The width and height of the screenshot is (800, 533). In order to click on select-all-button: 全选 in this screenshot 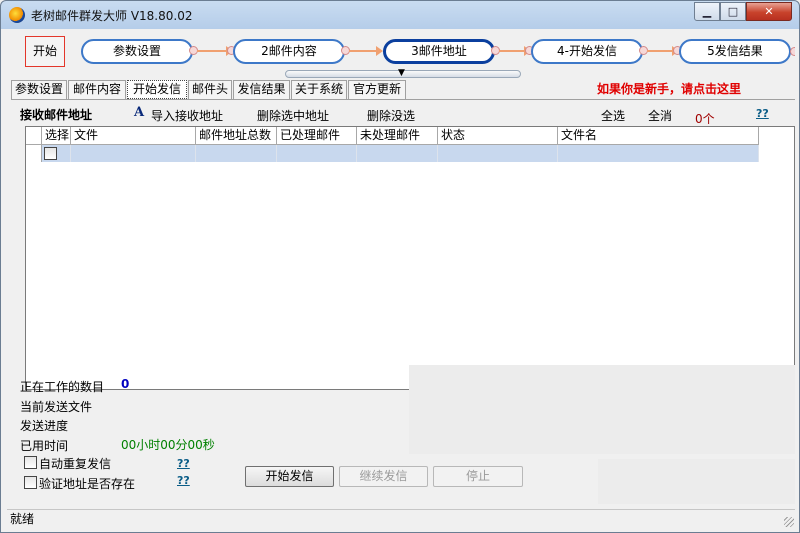, I will do `click(613, 115)`.